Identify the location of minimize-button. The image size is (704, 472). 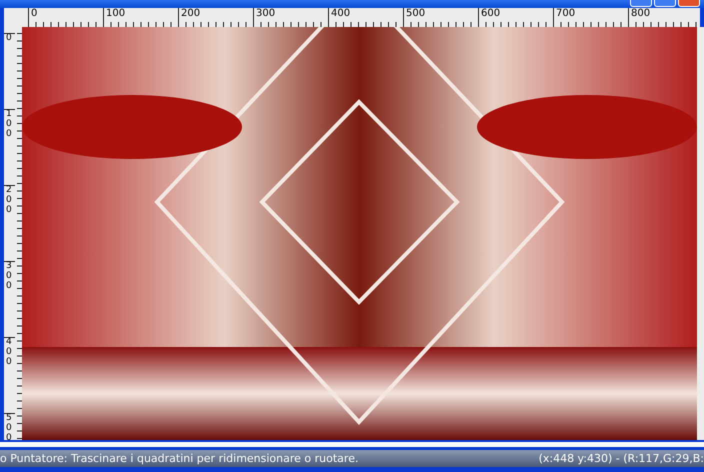
(641, 3).